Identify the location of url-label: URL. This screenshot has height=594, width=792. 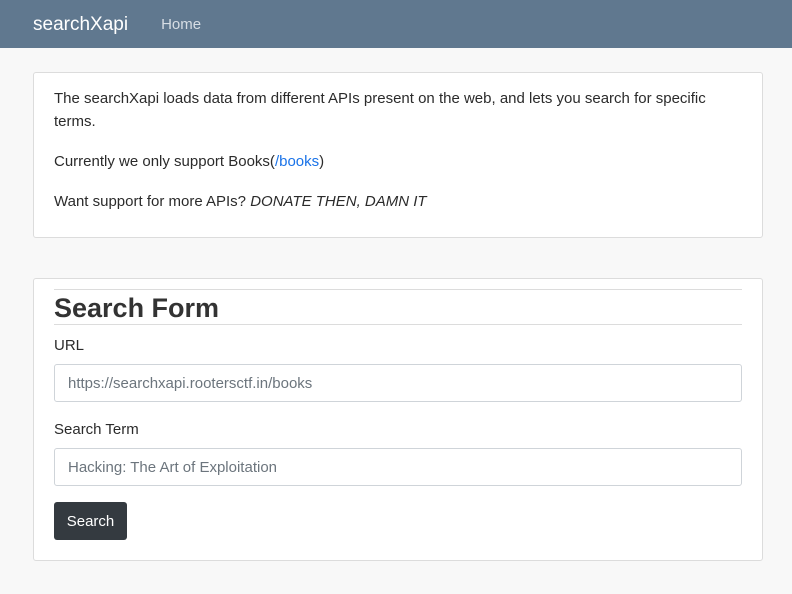
(69, 345).